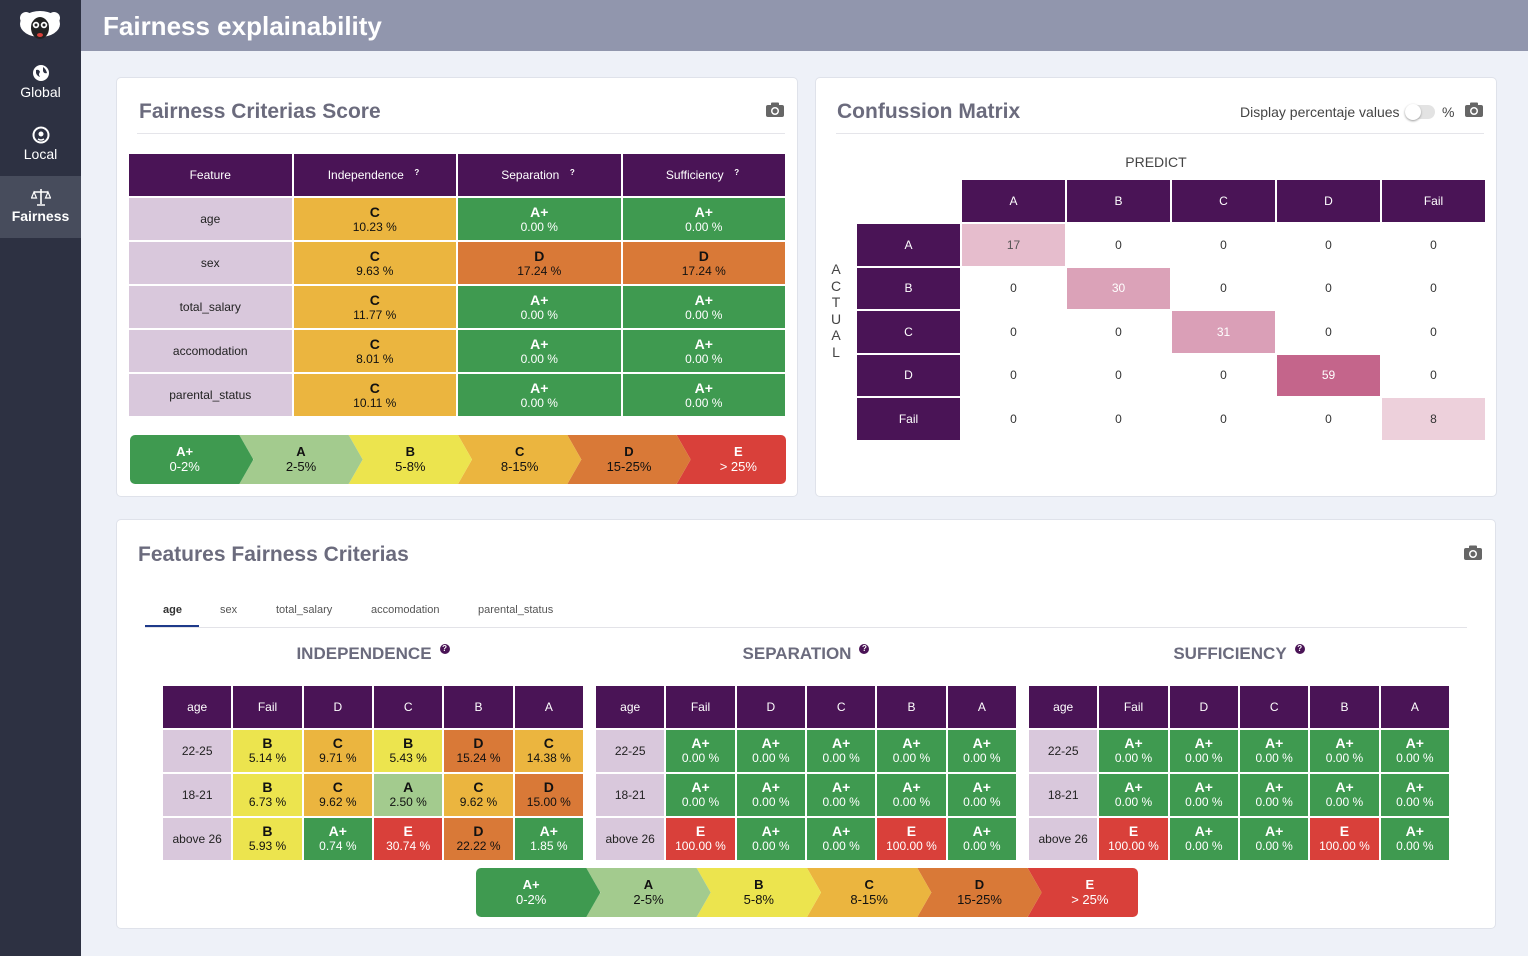  I want to click on percentage-toggle, so click(1420, 112).